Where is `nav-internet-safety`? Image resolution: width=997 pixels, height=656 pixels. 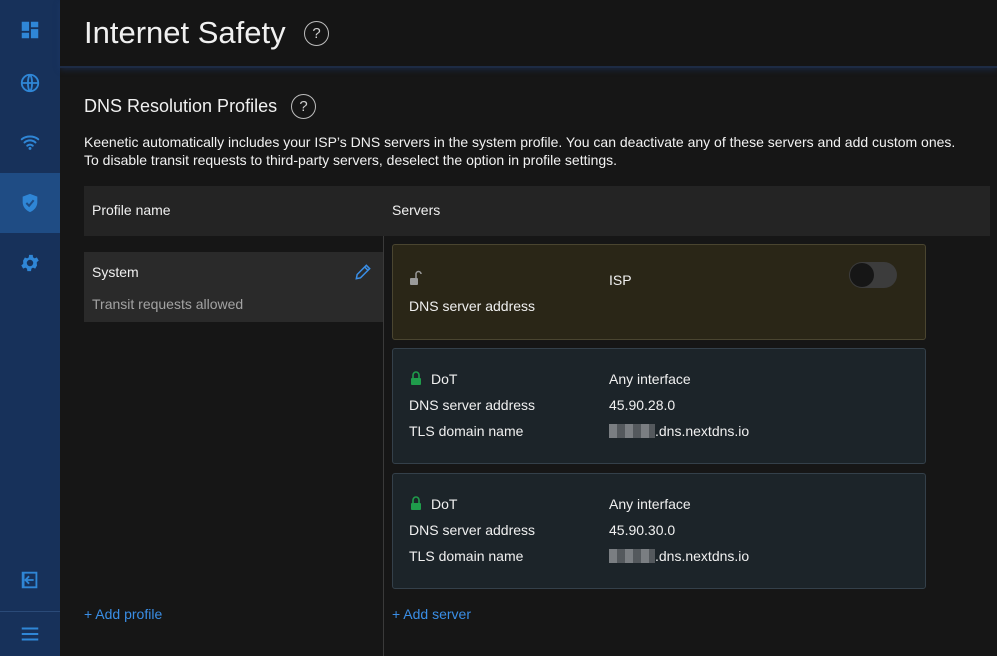
nav-internet-safety is located at coordinates (30, 203).